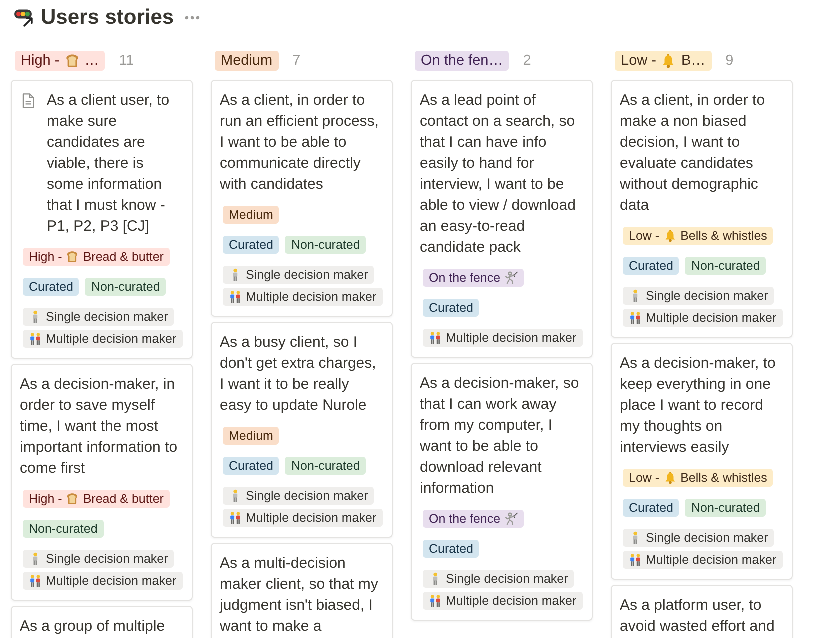 The image size is (816, 638). I want to click on story-card: As a decision-maker, to keep everything in one place I want to record my thoughts on interviews easily Low - Bells & whistles Curated Non-curated Single decision maker Multiple decision maker, so click(702, 461).